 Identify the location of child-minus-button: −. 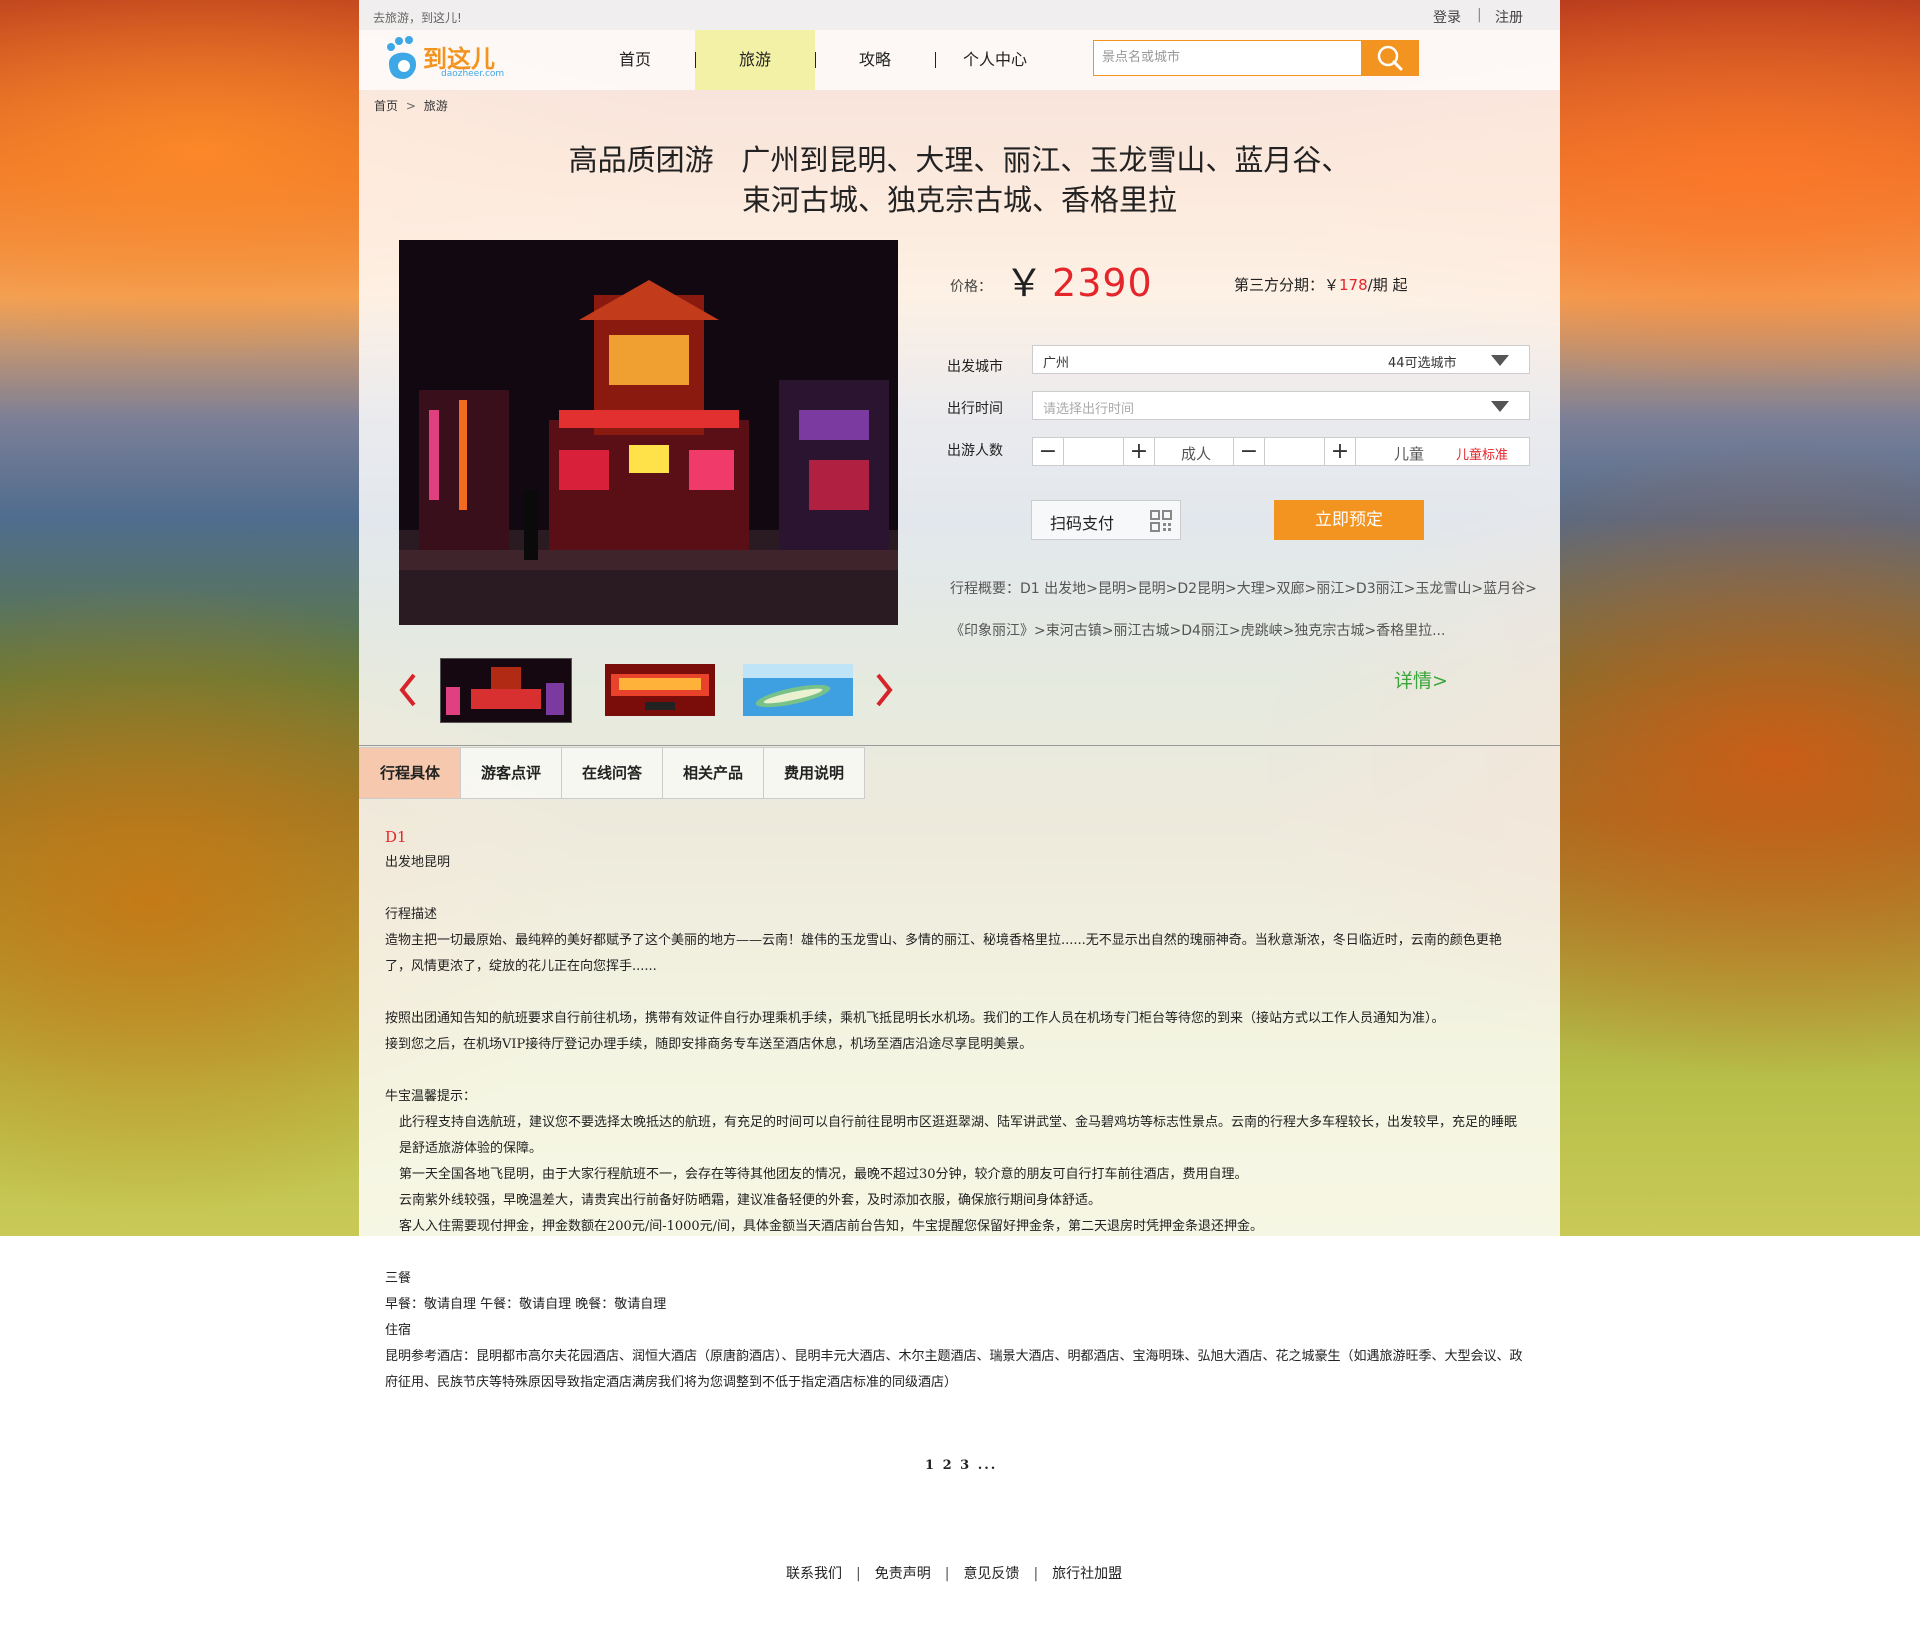
(1249, 451).